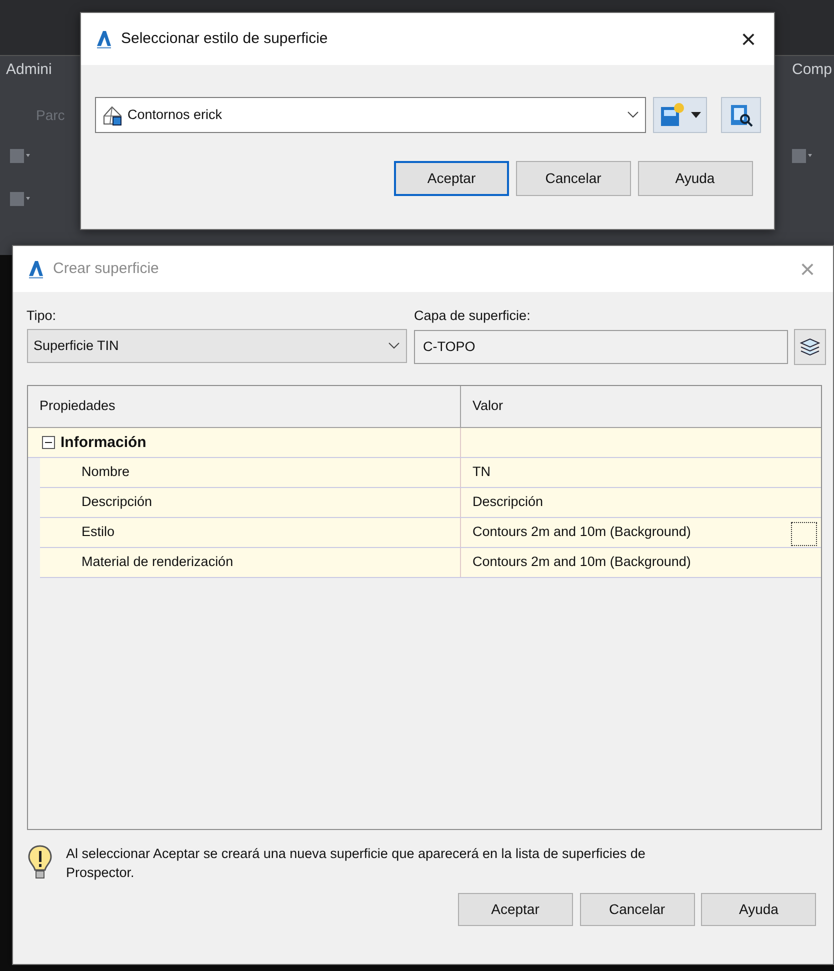 This screenshot has height=971, width=834. What do you see at coordinates (508, 502) in the screenshot?
I see `property-value: Descripción` at bounding box center [508, 502].